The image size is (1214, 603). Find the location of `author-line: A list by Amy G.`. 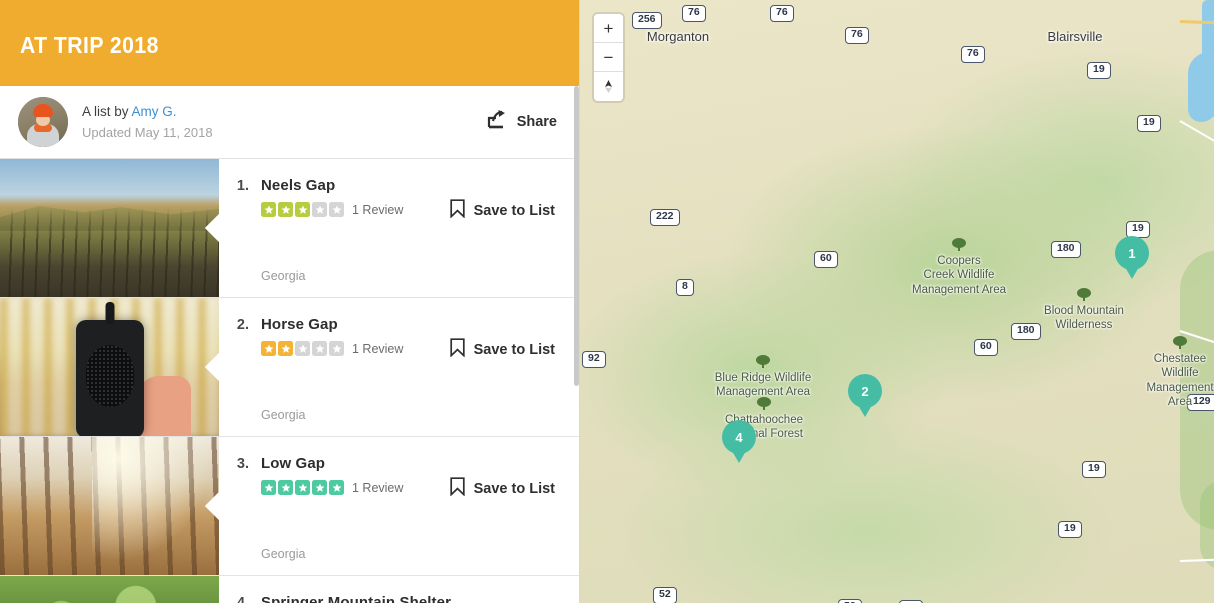

author-line: A list by Amy G. is located at coordinates (147, 112).